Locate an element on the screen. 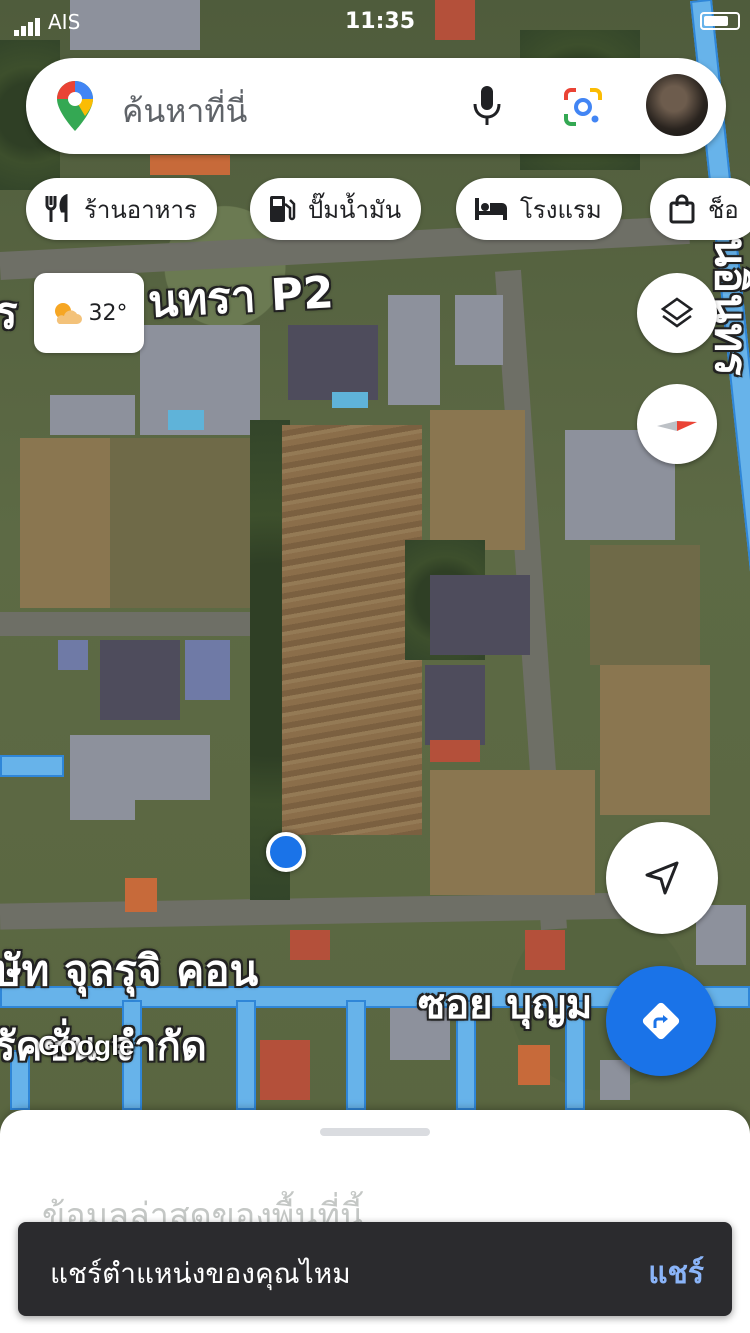 The height and width of the screenshot is (1333, 750). road-label: นทรา P2 is located at coordinates (240, 297).